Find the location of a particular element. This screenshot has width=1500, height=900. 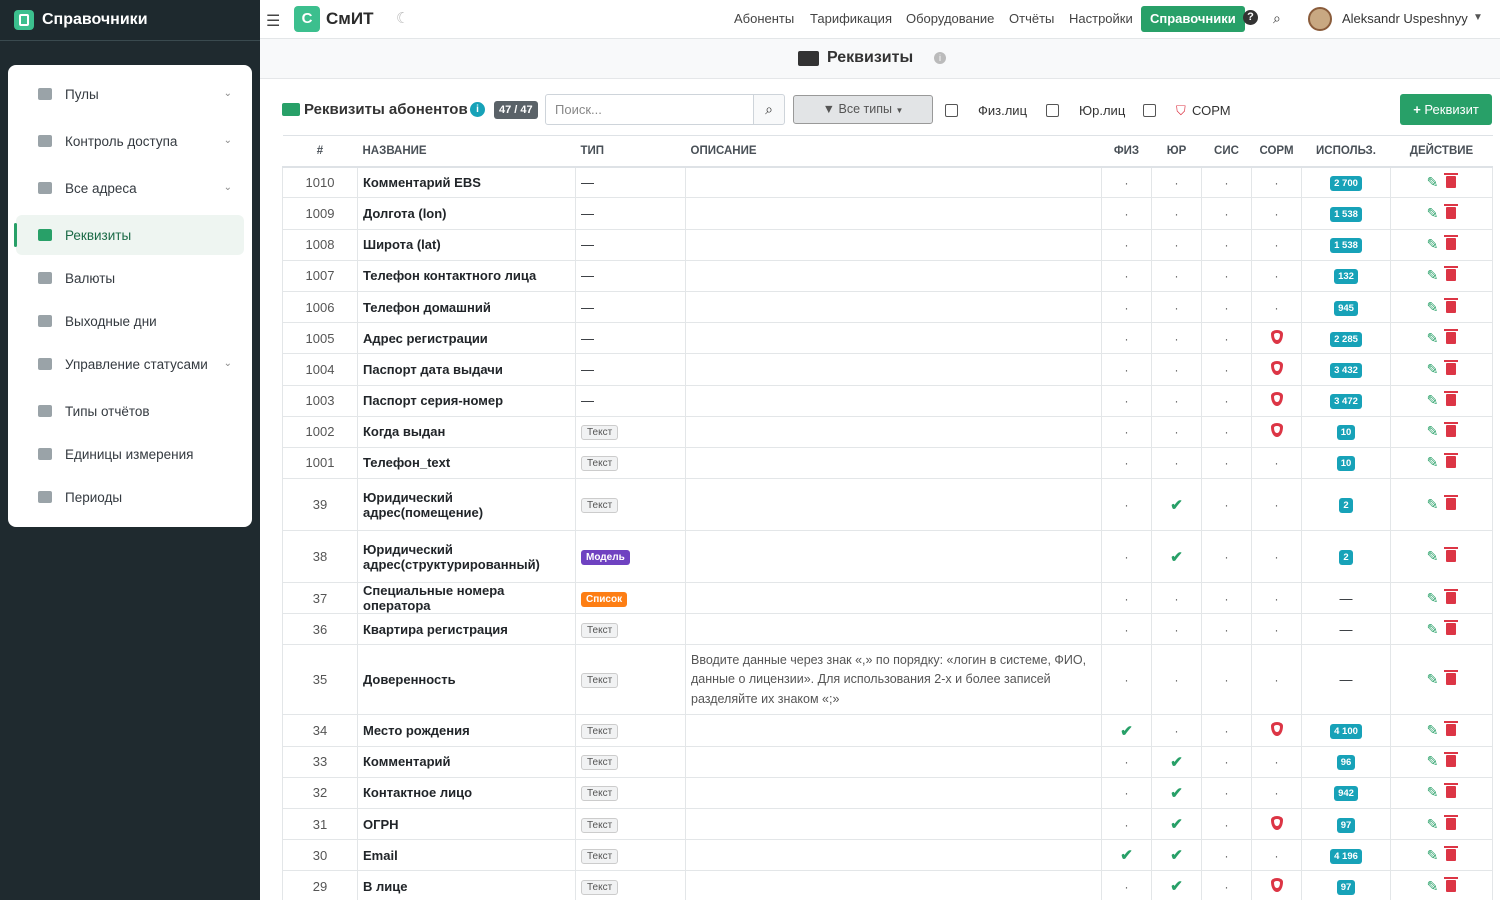

sidebar-item-9: Периоды is located at coordinates (130, 497).